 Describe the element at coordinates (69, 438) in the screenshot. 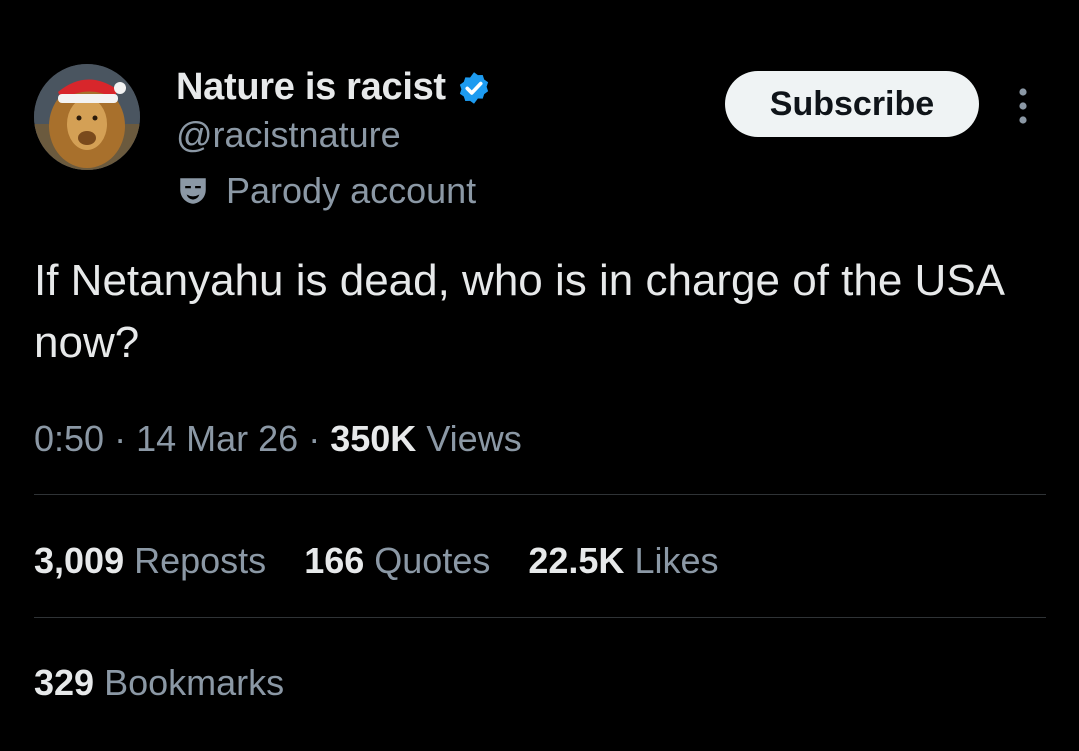

I see `tweet-time: 0:50` at that location.